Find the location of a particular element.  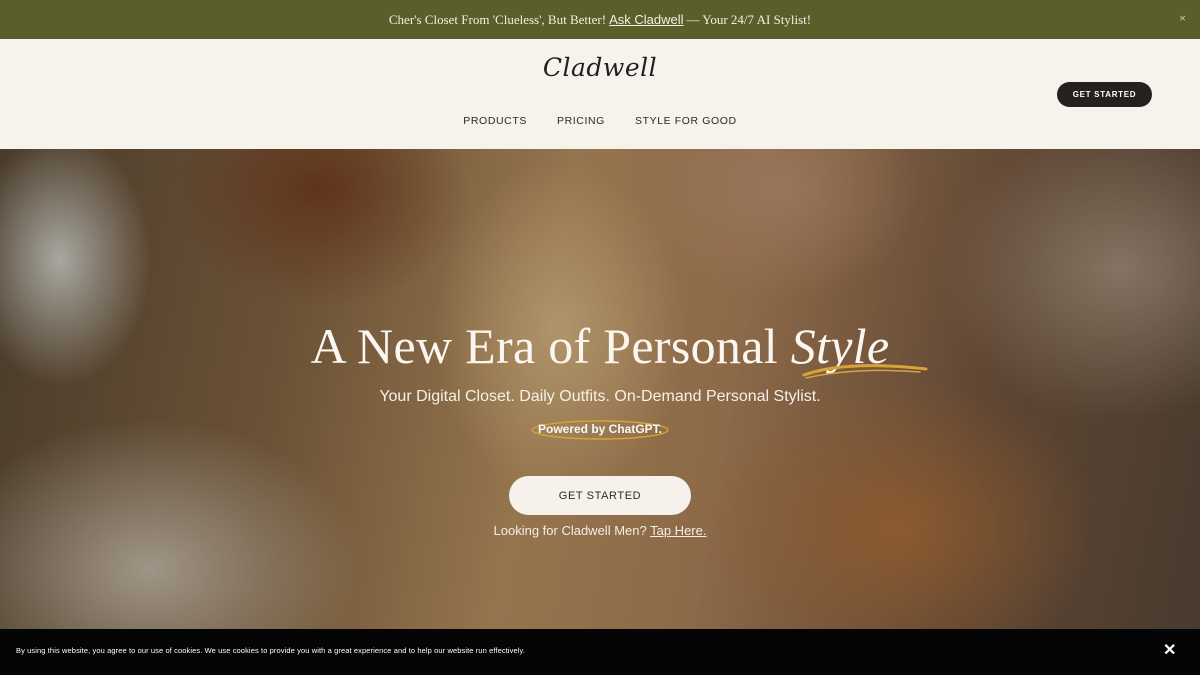

hero-get-started-button: GET STARTED is located at coordinates (600, 495).